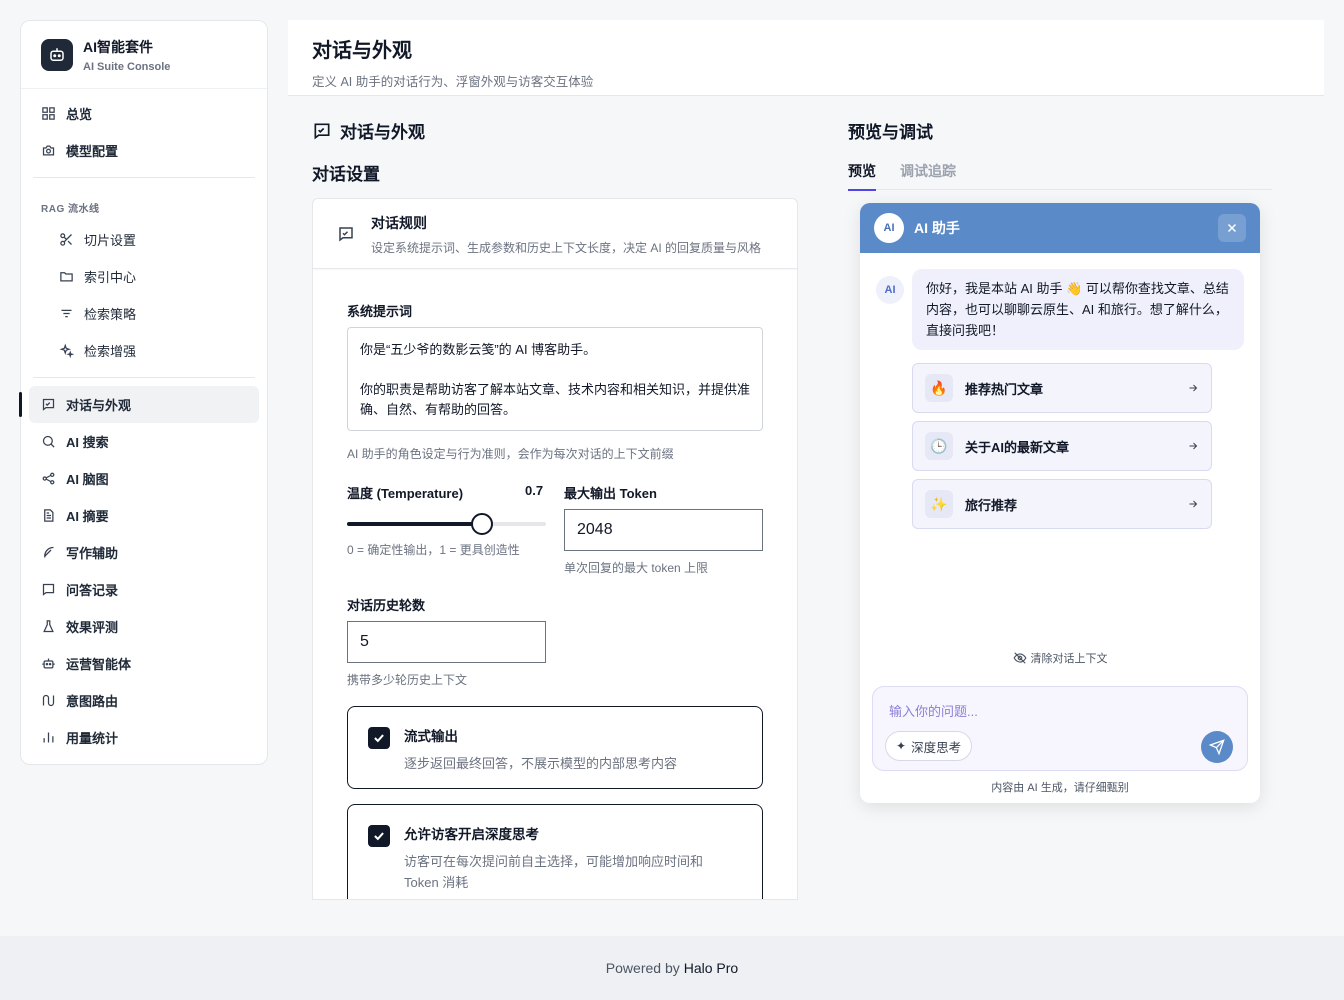 The height and width of the screenshot is (1000, 1344). I want to click on tab-debug-trace: 调试追踪, so click(928, 174).